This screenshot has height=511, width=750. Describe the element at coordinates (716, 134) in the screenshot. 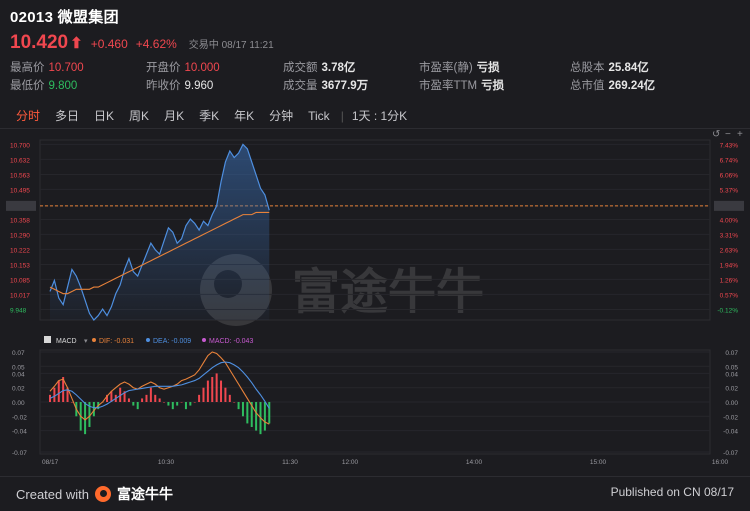

I see `reset-icon: ↺` at that location.